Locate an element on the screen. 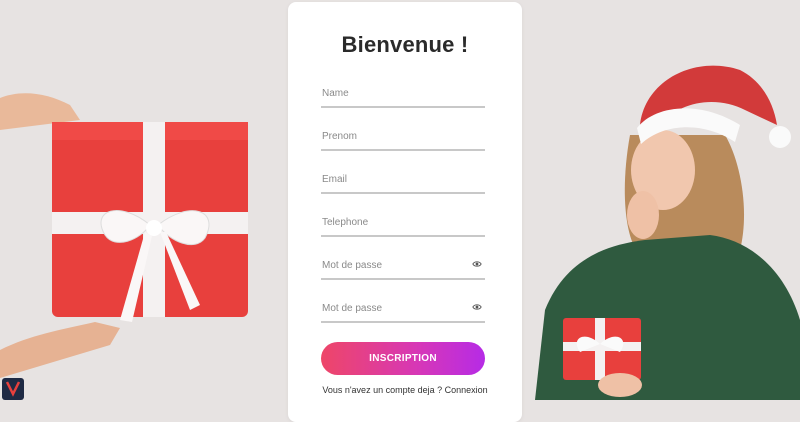  name-field-wrap is located at coordinates (403, 95).